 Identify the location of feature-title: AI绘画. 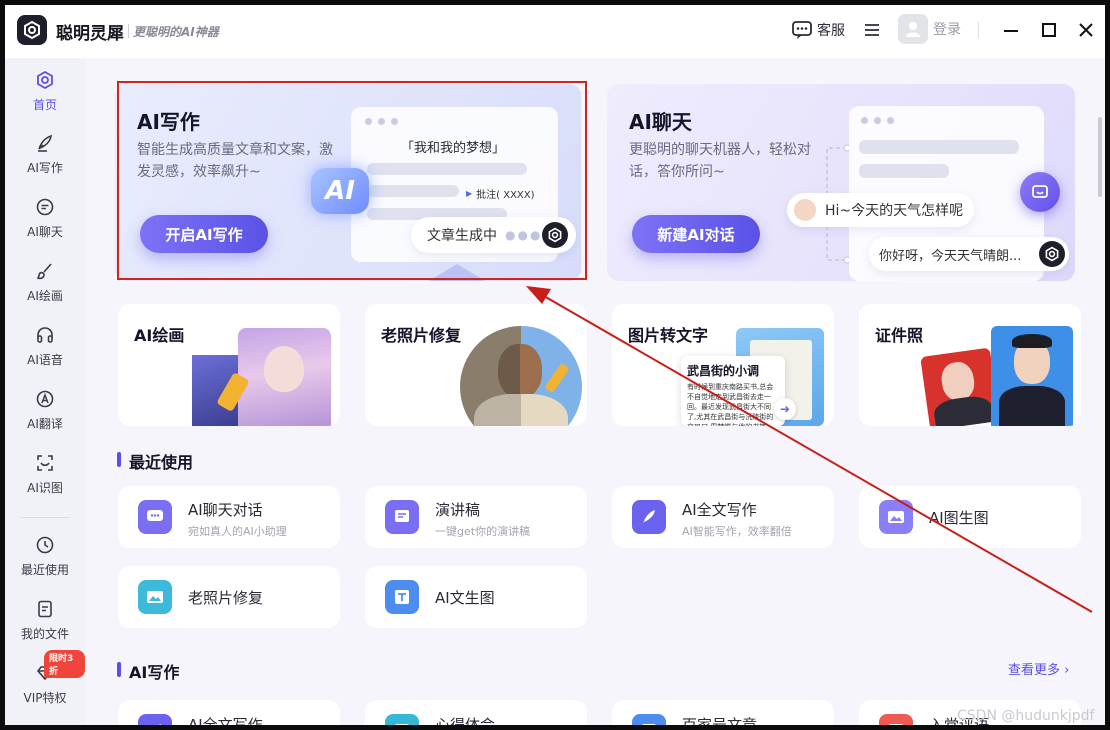
(159, 335).